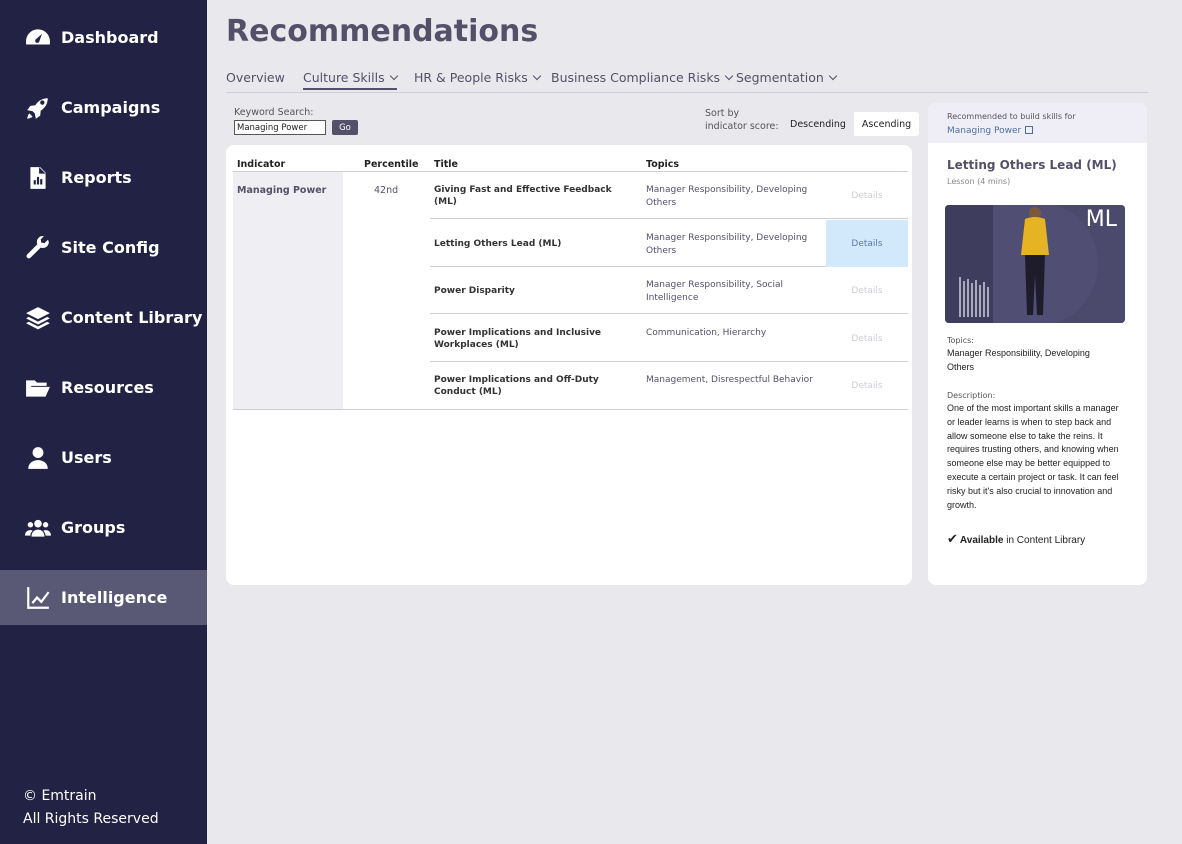 This screenshot has height=844, width=1182. I want to click on sort-ascending-button: Ascending, so click(886, 124).